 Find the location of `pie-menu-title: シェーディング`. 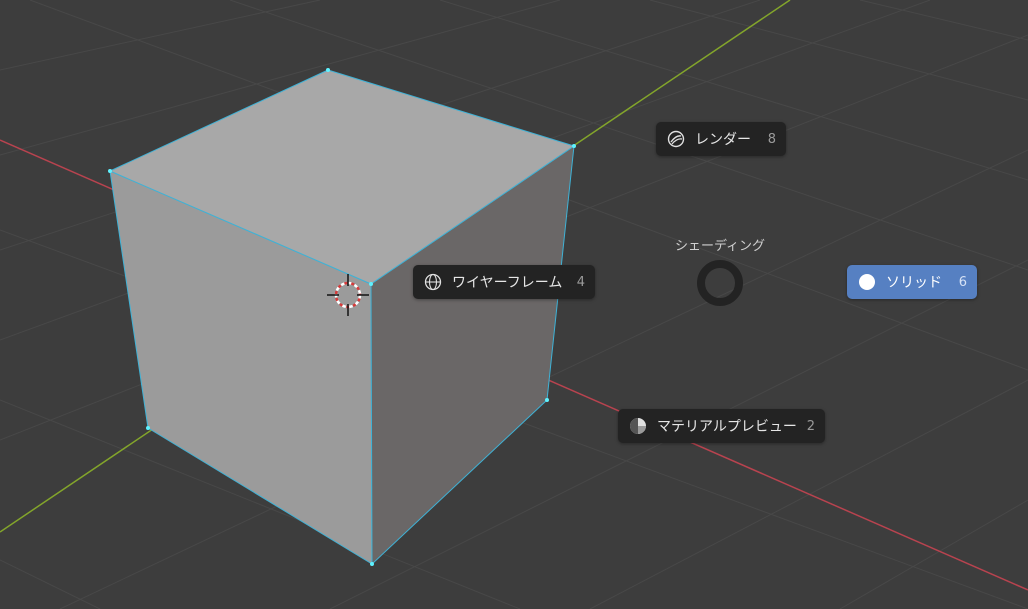

pie-menu-title: シェーディング is located at coordinates (720, 246).